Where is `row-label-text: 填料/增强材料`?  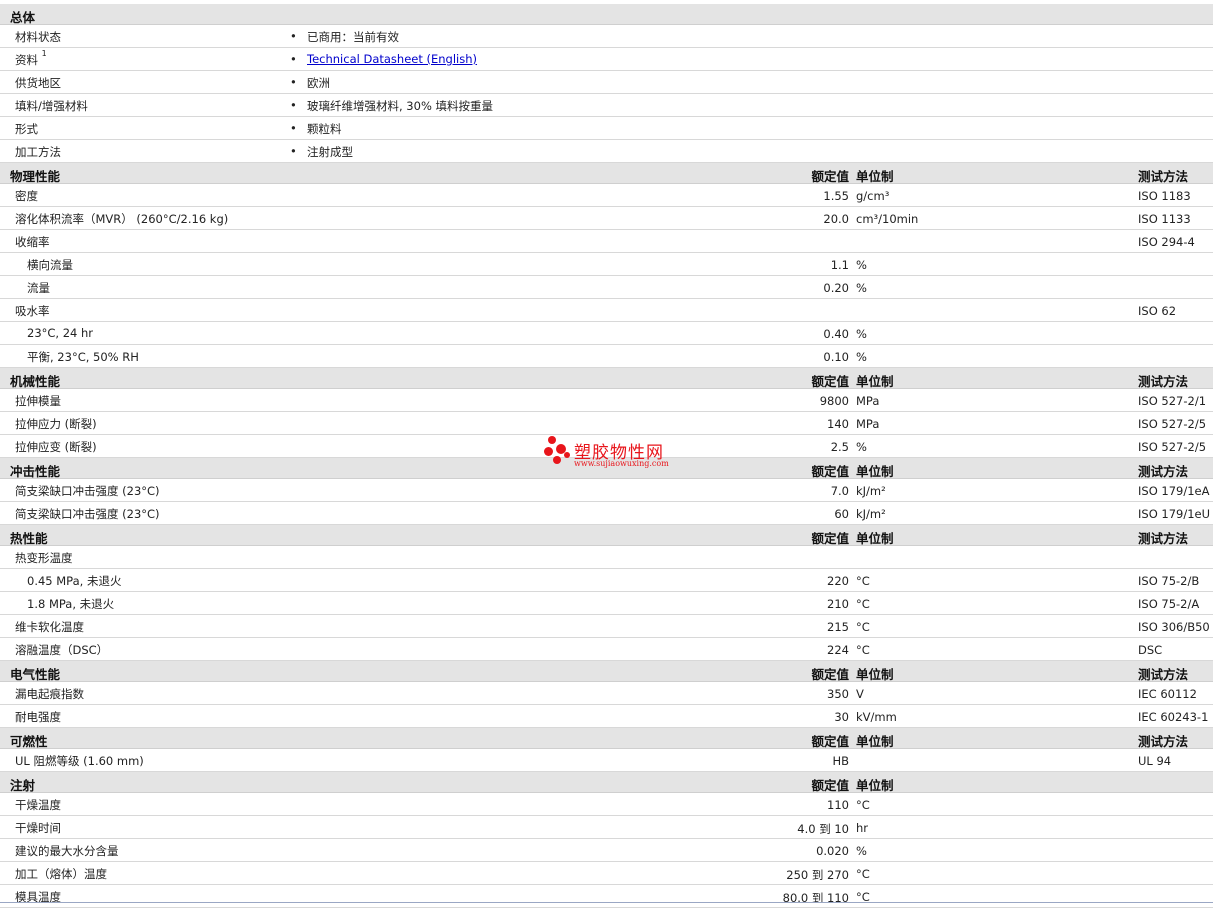
row-label-text: 填料/增强材料 is located at coordinates (51, 106).